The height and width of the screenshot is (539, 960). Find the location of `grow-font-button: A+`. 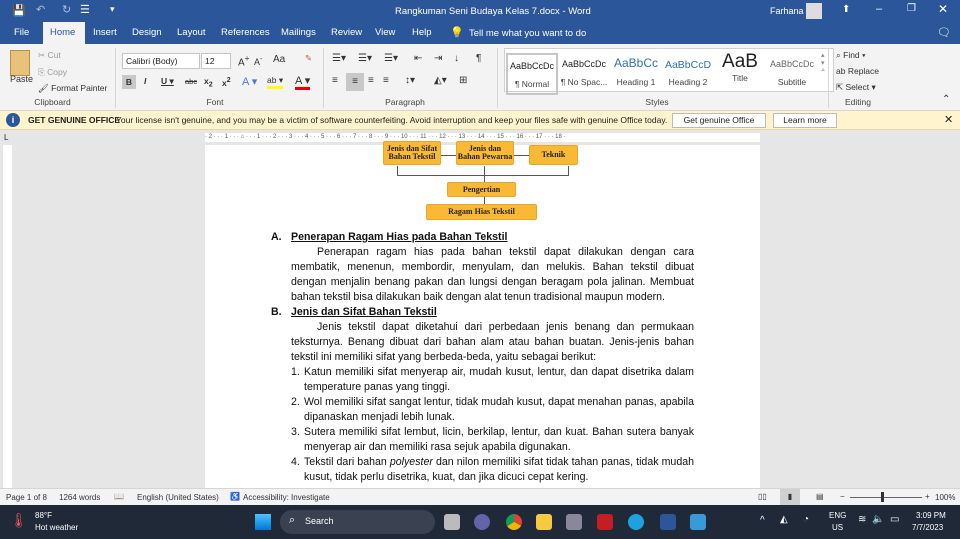

grow-font-button: A+ is located at coordinates (244, 60).